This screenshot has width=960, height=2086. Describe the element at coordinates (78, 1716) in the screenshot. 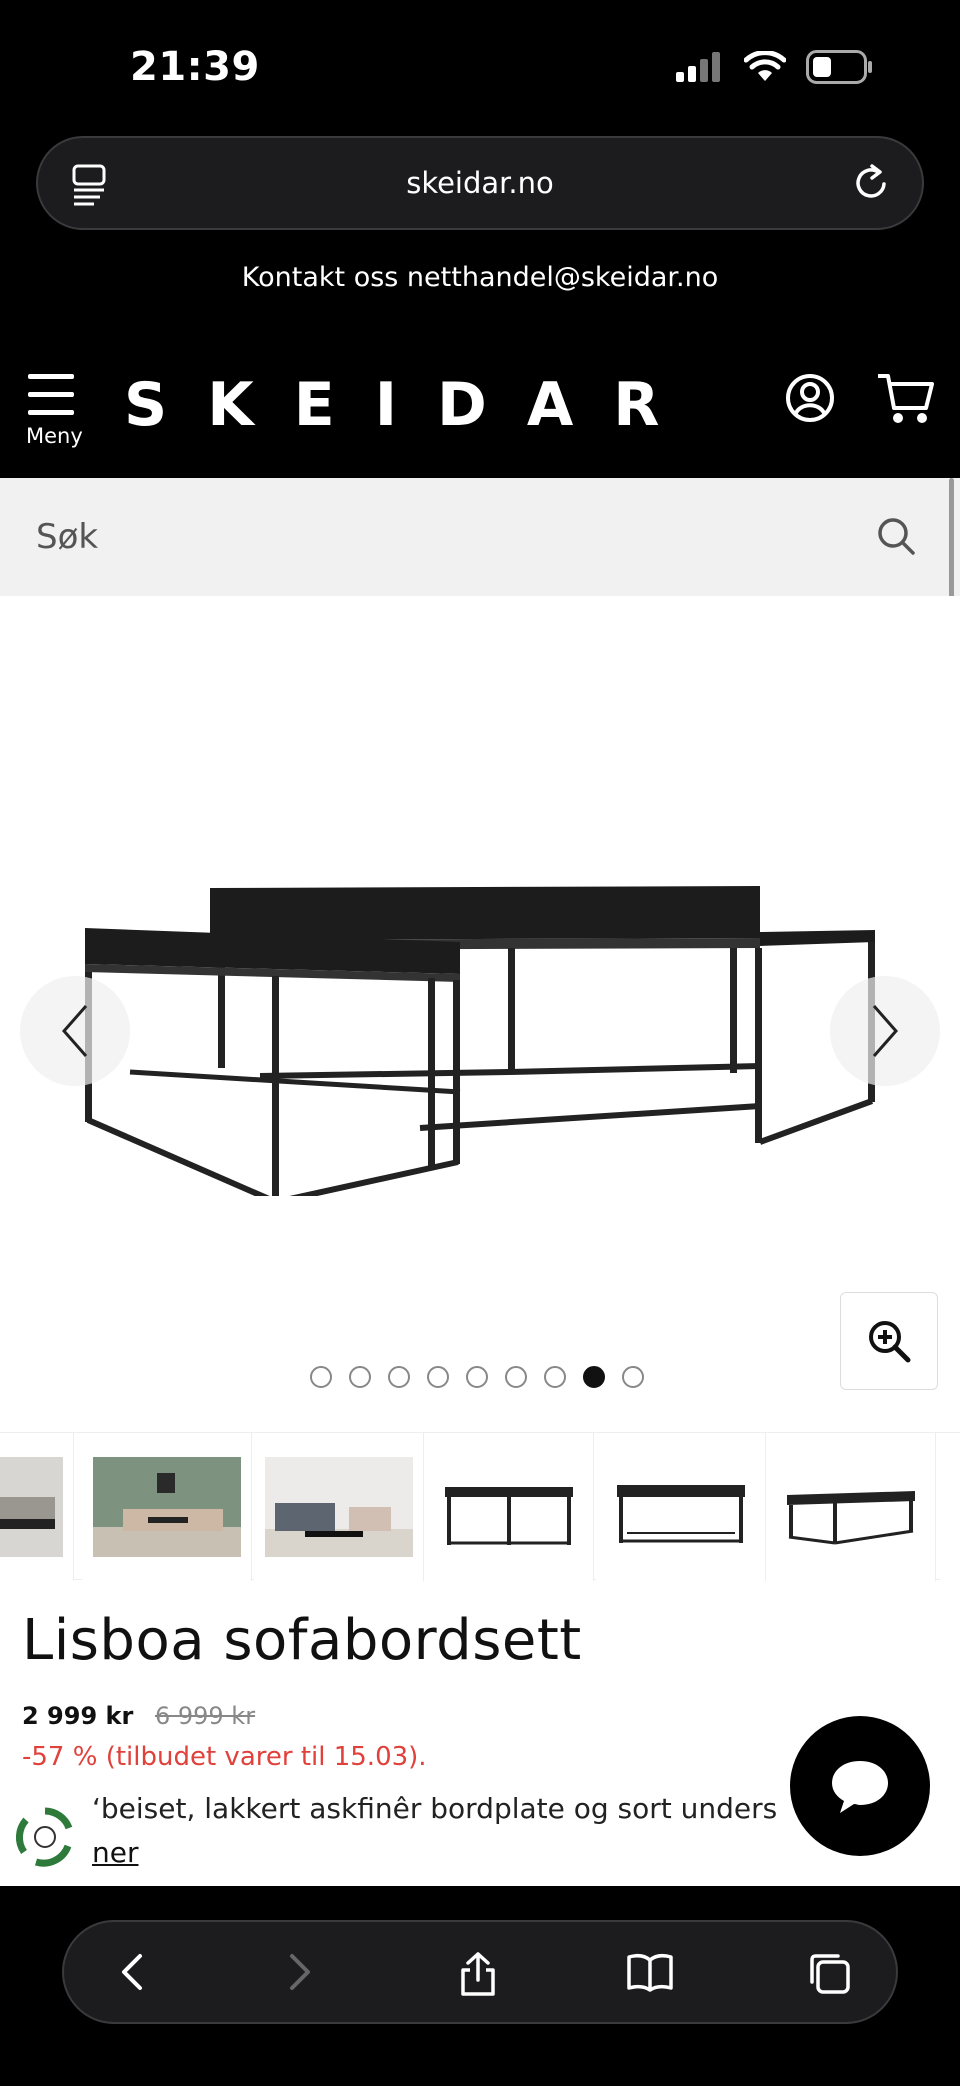

I see `current-price: 2 999 kr` at that location.